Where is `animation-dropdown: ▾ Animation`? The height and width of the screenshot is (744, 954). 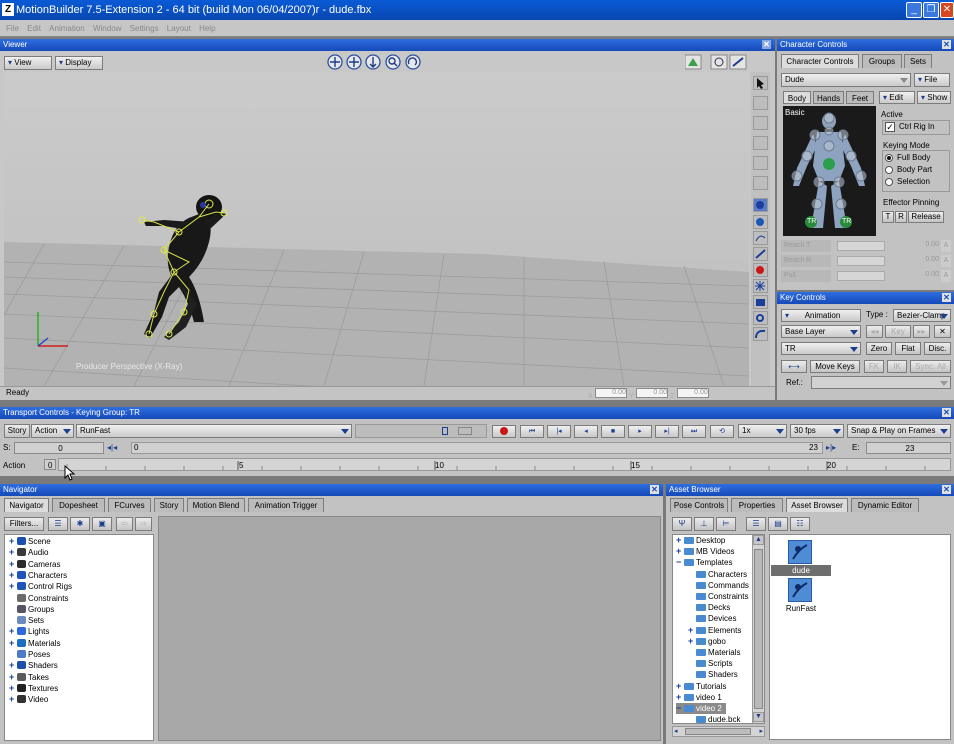 animation-dropdown: ▾ Animation is located at coordinates (821, 315).